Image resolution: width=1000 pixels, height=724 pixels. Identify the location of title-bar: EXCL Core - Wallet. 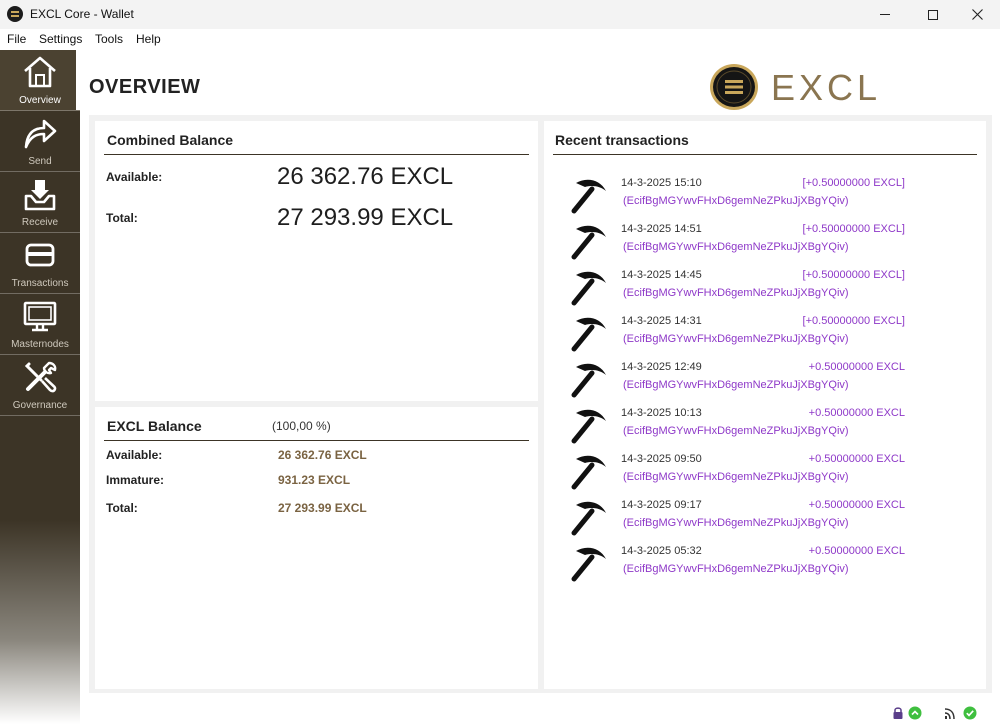
(500, 14).